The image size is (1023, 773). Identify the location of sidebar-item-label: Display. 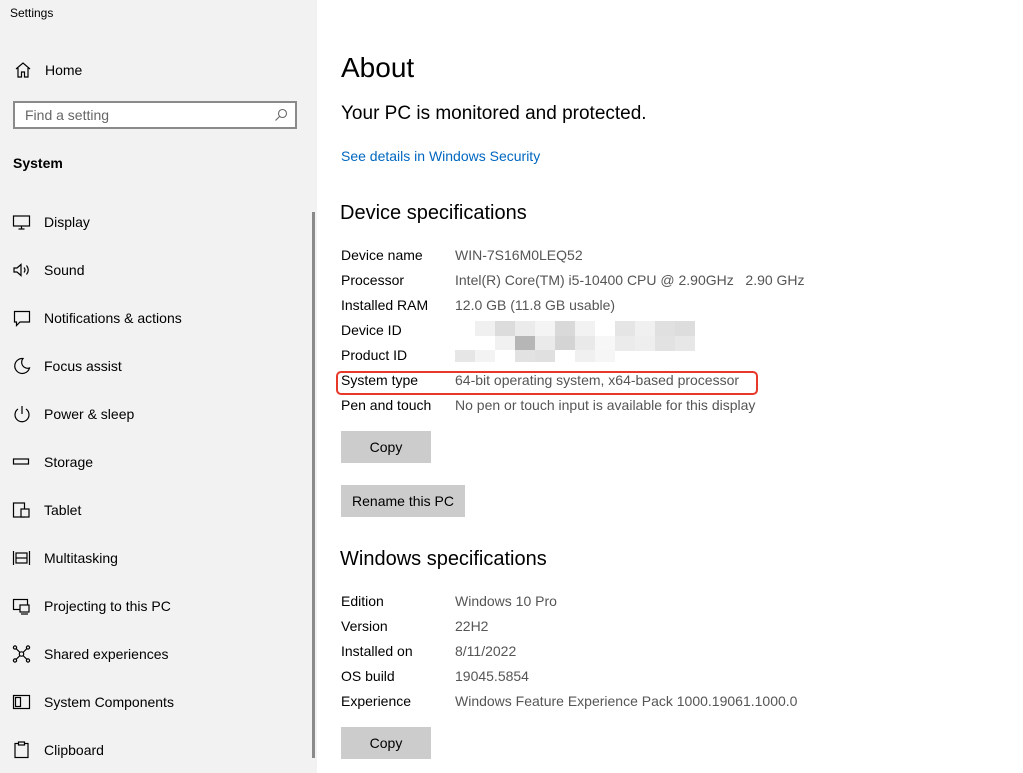
(67, 222).